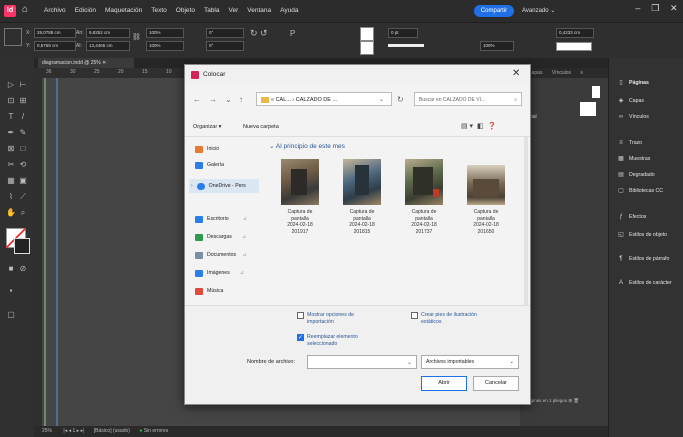 The image size is (683, 437). What do you see at coordinates (403, 33) in the screenshot?
I see `stroke-weight-field: 0 pt` at bounding box center [403, 33].